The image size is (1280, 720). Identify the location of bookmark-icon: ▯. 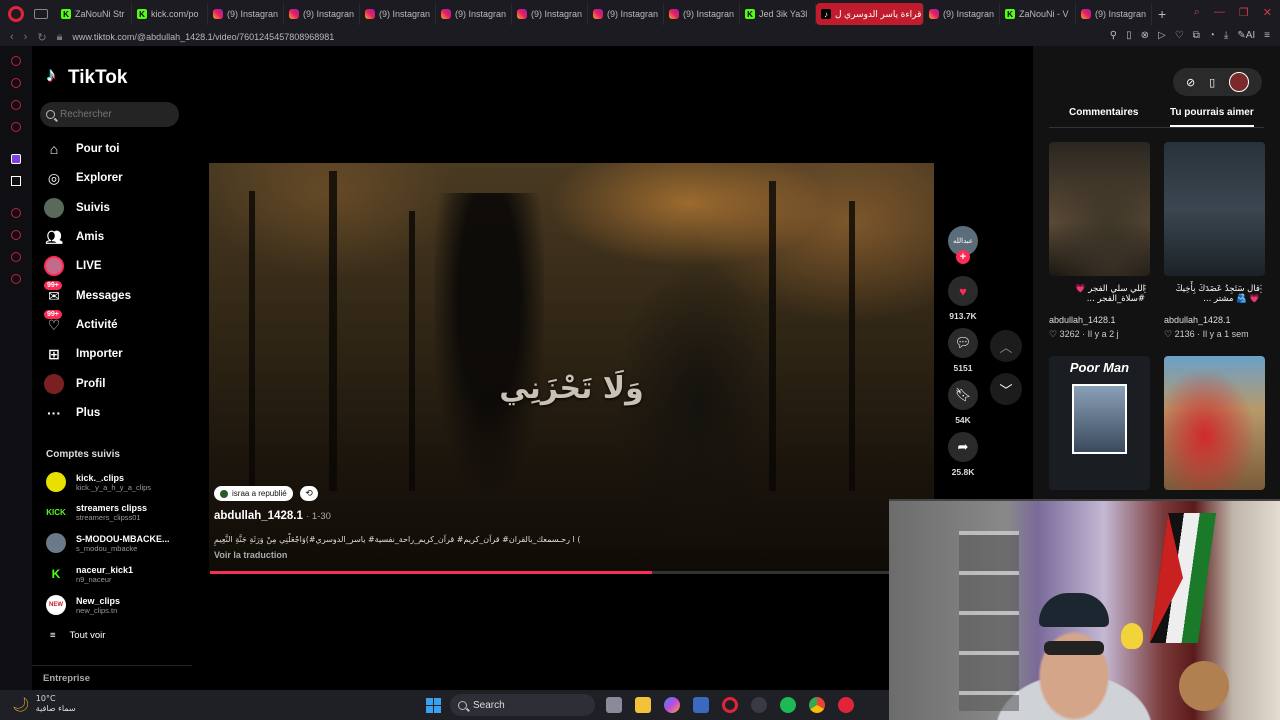
(1129, 35).